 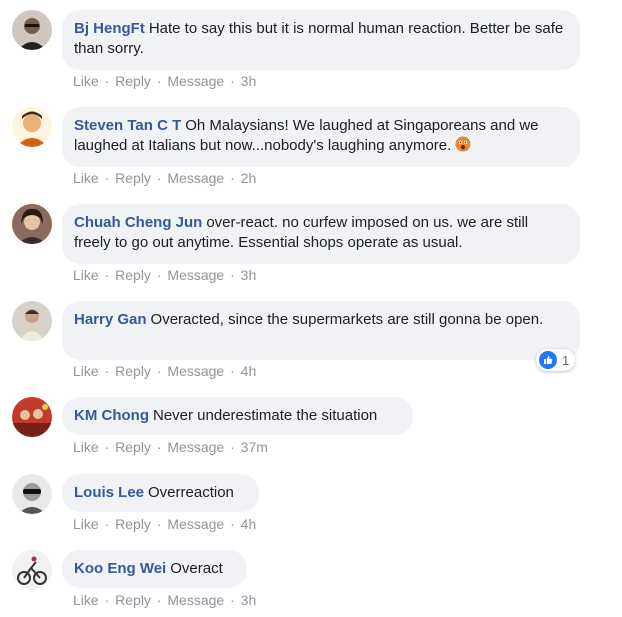 I want to click on timestamp: 2h, so click(x=249, y=178).